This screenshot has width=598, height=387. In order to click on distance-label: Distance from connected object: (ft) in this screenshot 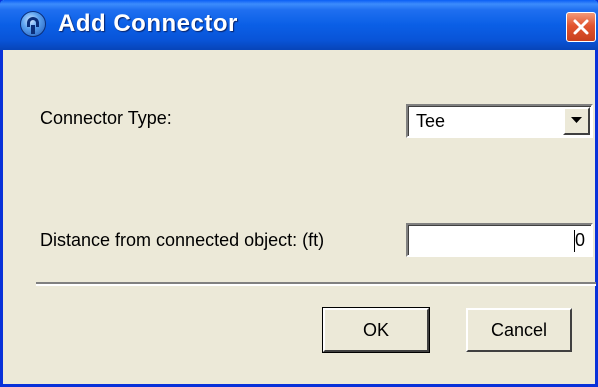, I will do `click(182, 240)`.